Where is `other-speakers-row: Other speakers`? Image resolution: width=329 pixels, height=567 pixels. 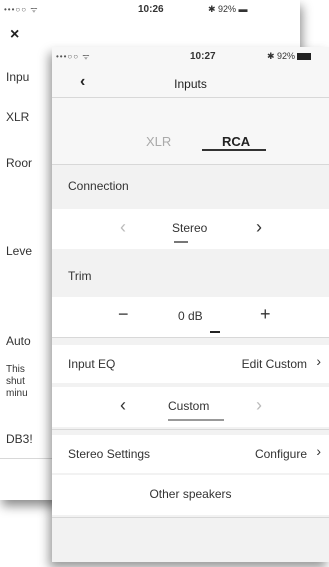
other-speakers-row: Other speakers is located at coordinates (190, 495).